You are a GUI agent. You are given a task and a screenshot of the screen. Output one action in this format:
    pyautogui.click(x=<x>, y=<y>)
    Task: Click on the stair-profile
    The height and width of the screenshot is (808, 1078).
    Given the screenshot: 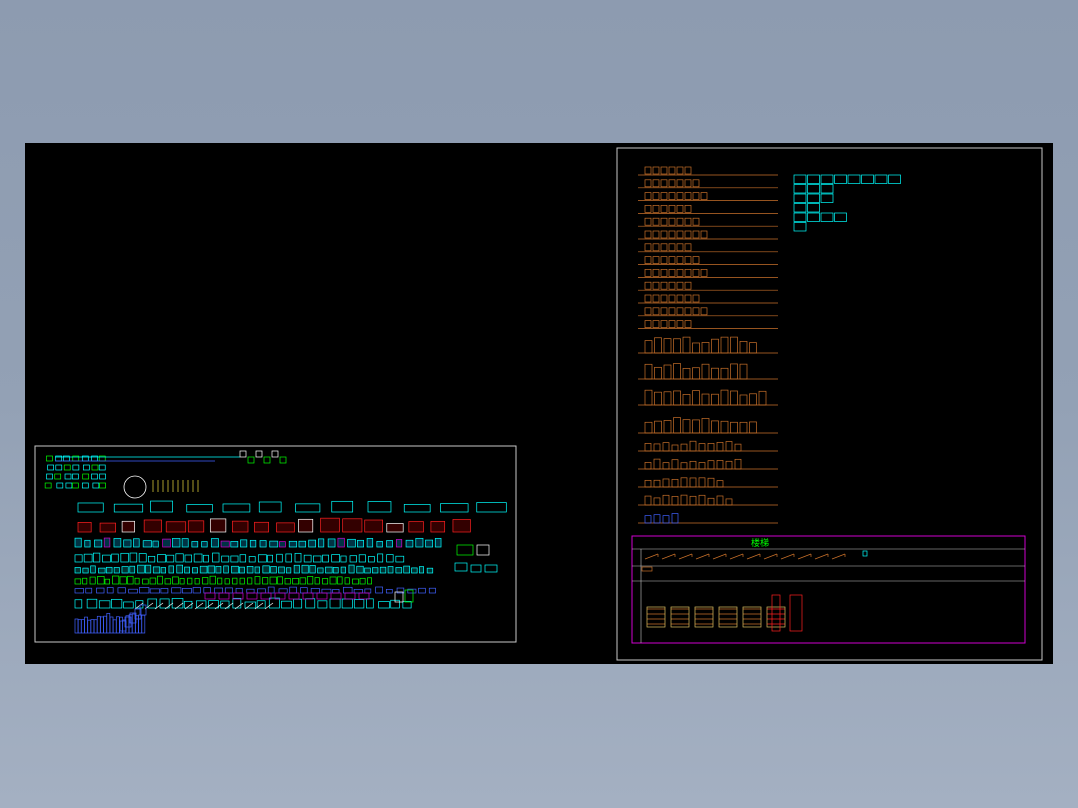 What is the action you would take?
    pyautogui.click(x=736, y=556)
    